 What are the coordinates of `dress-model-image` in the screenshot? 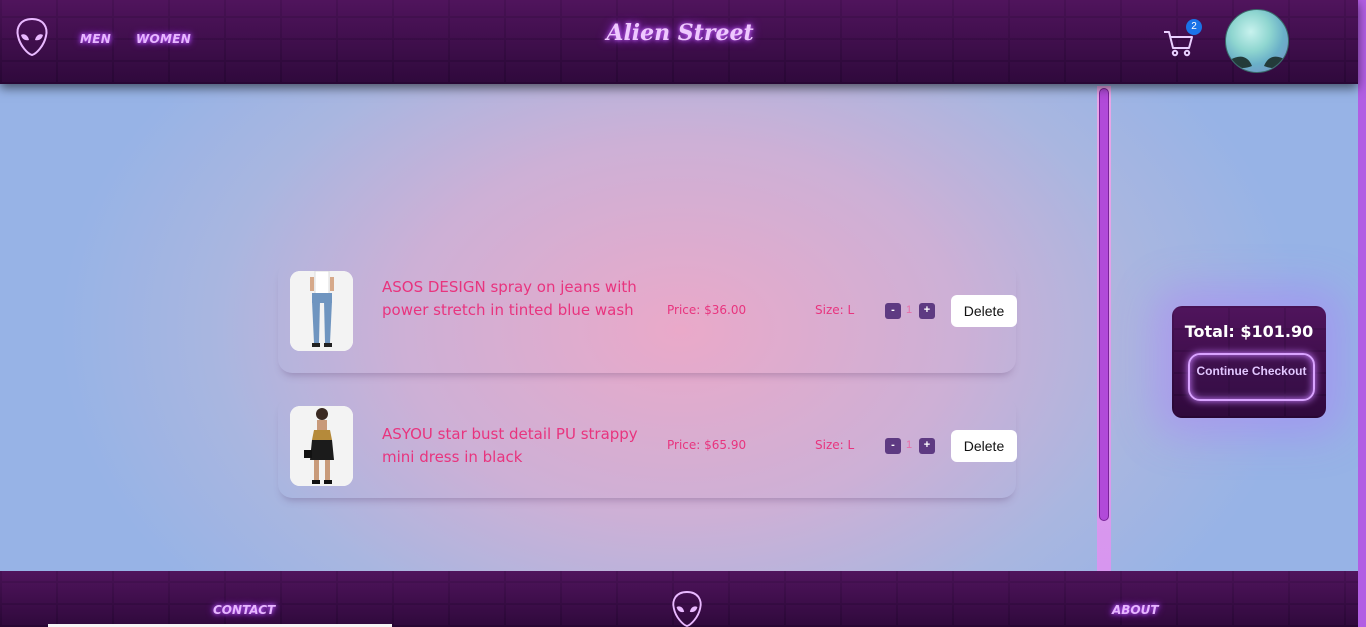 It's located at (321, 446).